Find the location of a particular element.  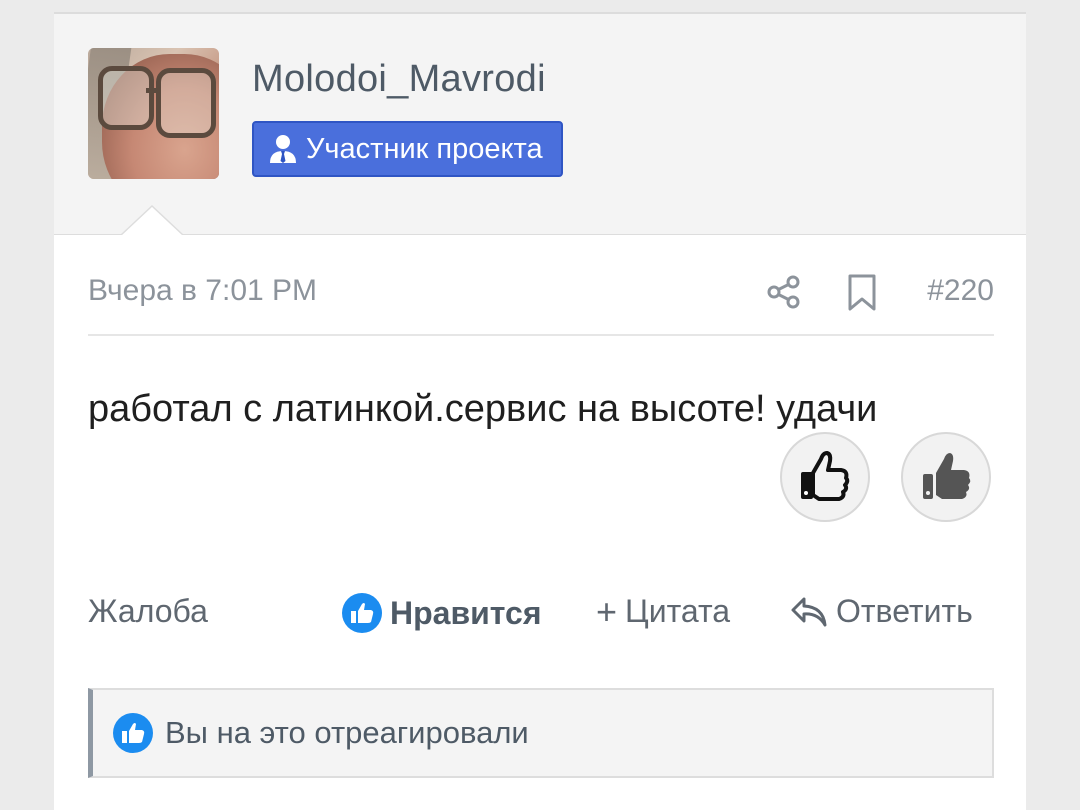

bookmark-icon is located at coordinates (862, 293).